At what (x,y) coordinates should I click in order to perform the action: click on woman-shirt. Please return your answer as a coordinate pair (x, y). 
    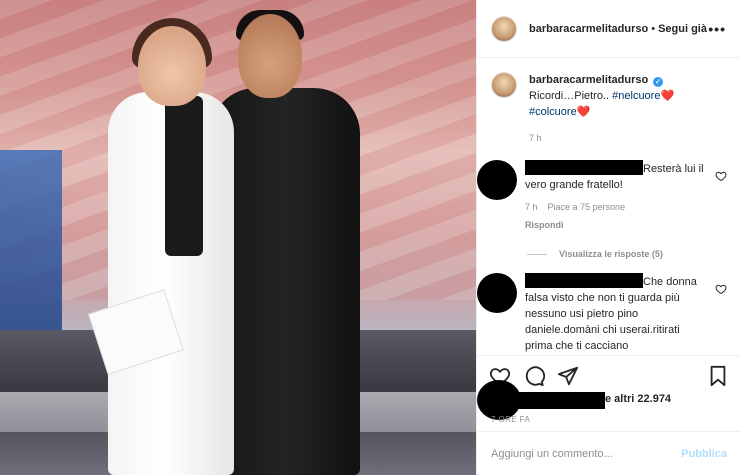
    Looking at the image, I should click on (184, 176).